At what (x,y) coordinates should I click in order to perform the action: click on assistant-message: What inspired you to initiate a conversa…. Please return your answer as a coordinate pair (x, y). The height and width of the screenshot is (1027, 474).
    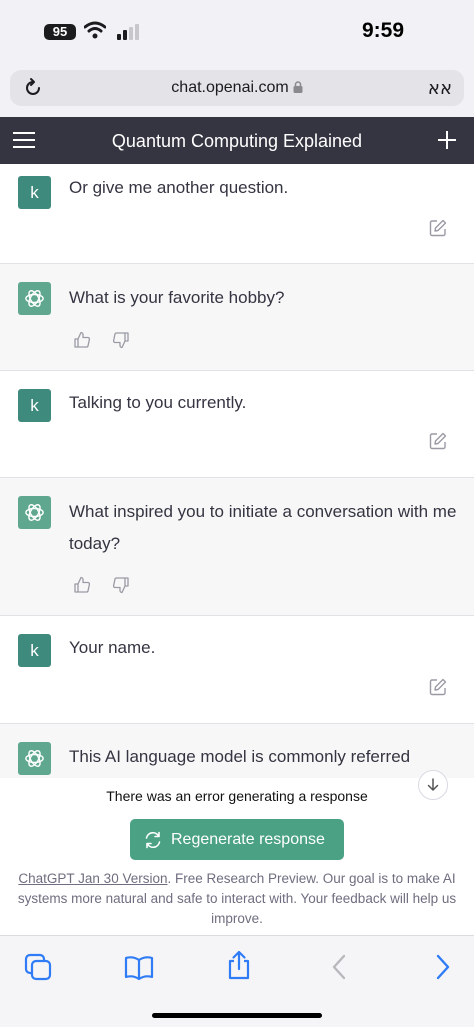
    Looking at the image, I should click on (237, 547).